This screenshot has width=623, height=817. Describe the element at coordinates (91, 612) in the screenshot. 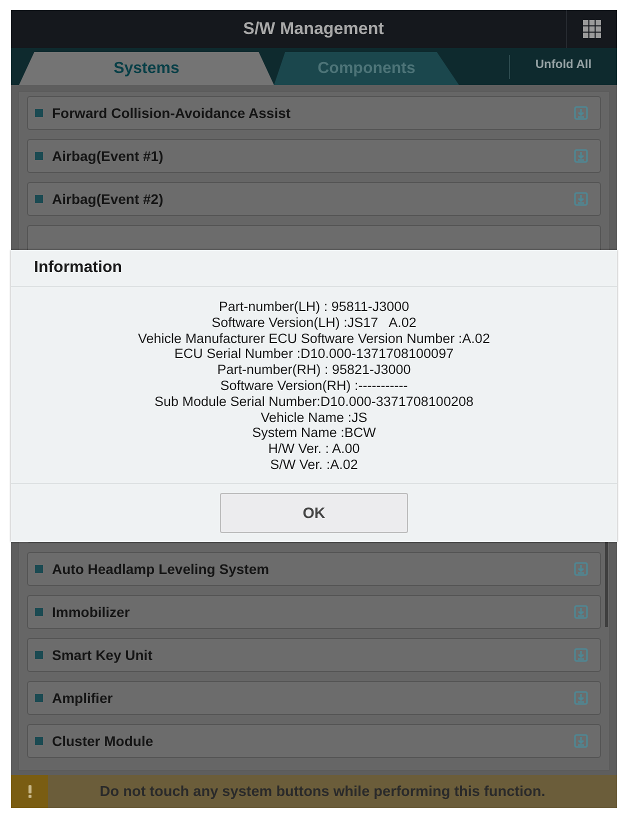

I see `row-label: Immobilizer` at that location.